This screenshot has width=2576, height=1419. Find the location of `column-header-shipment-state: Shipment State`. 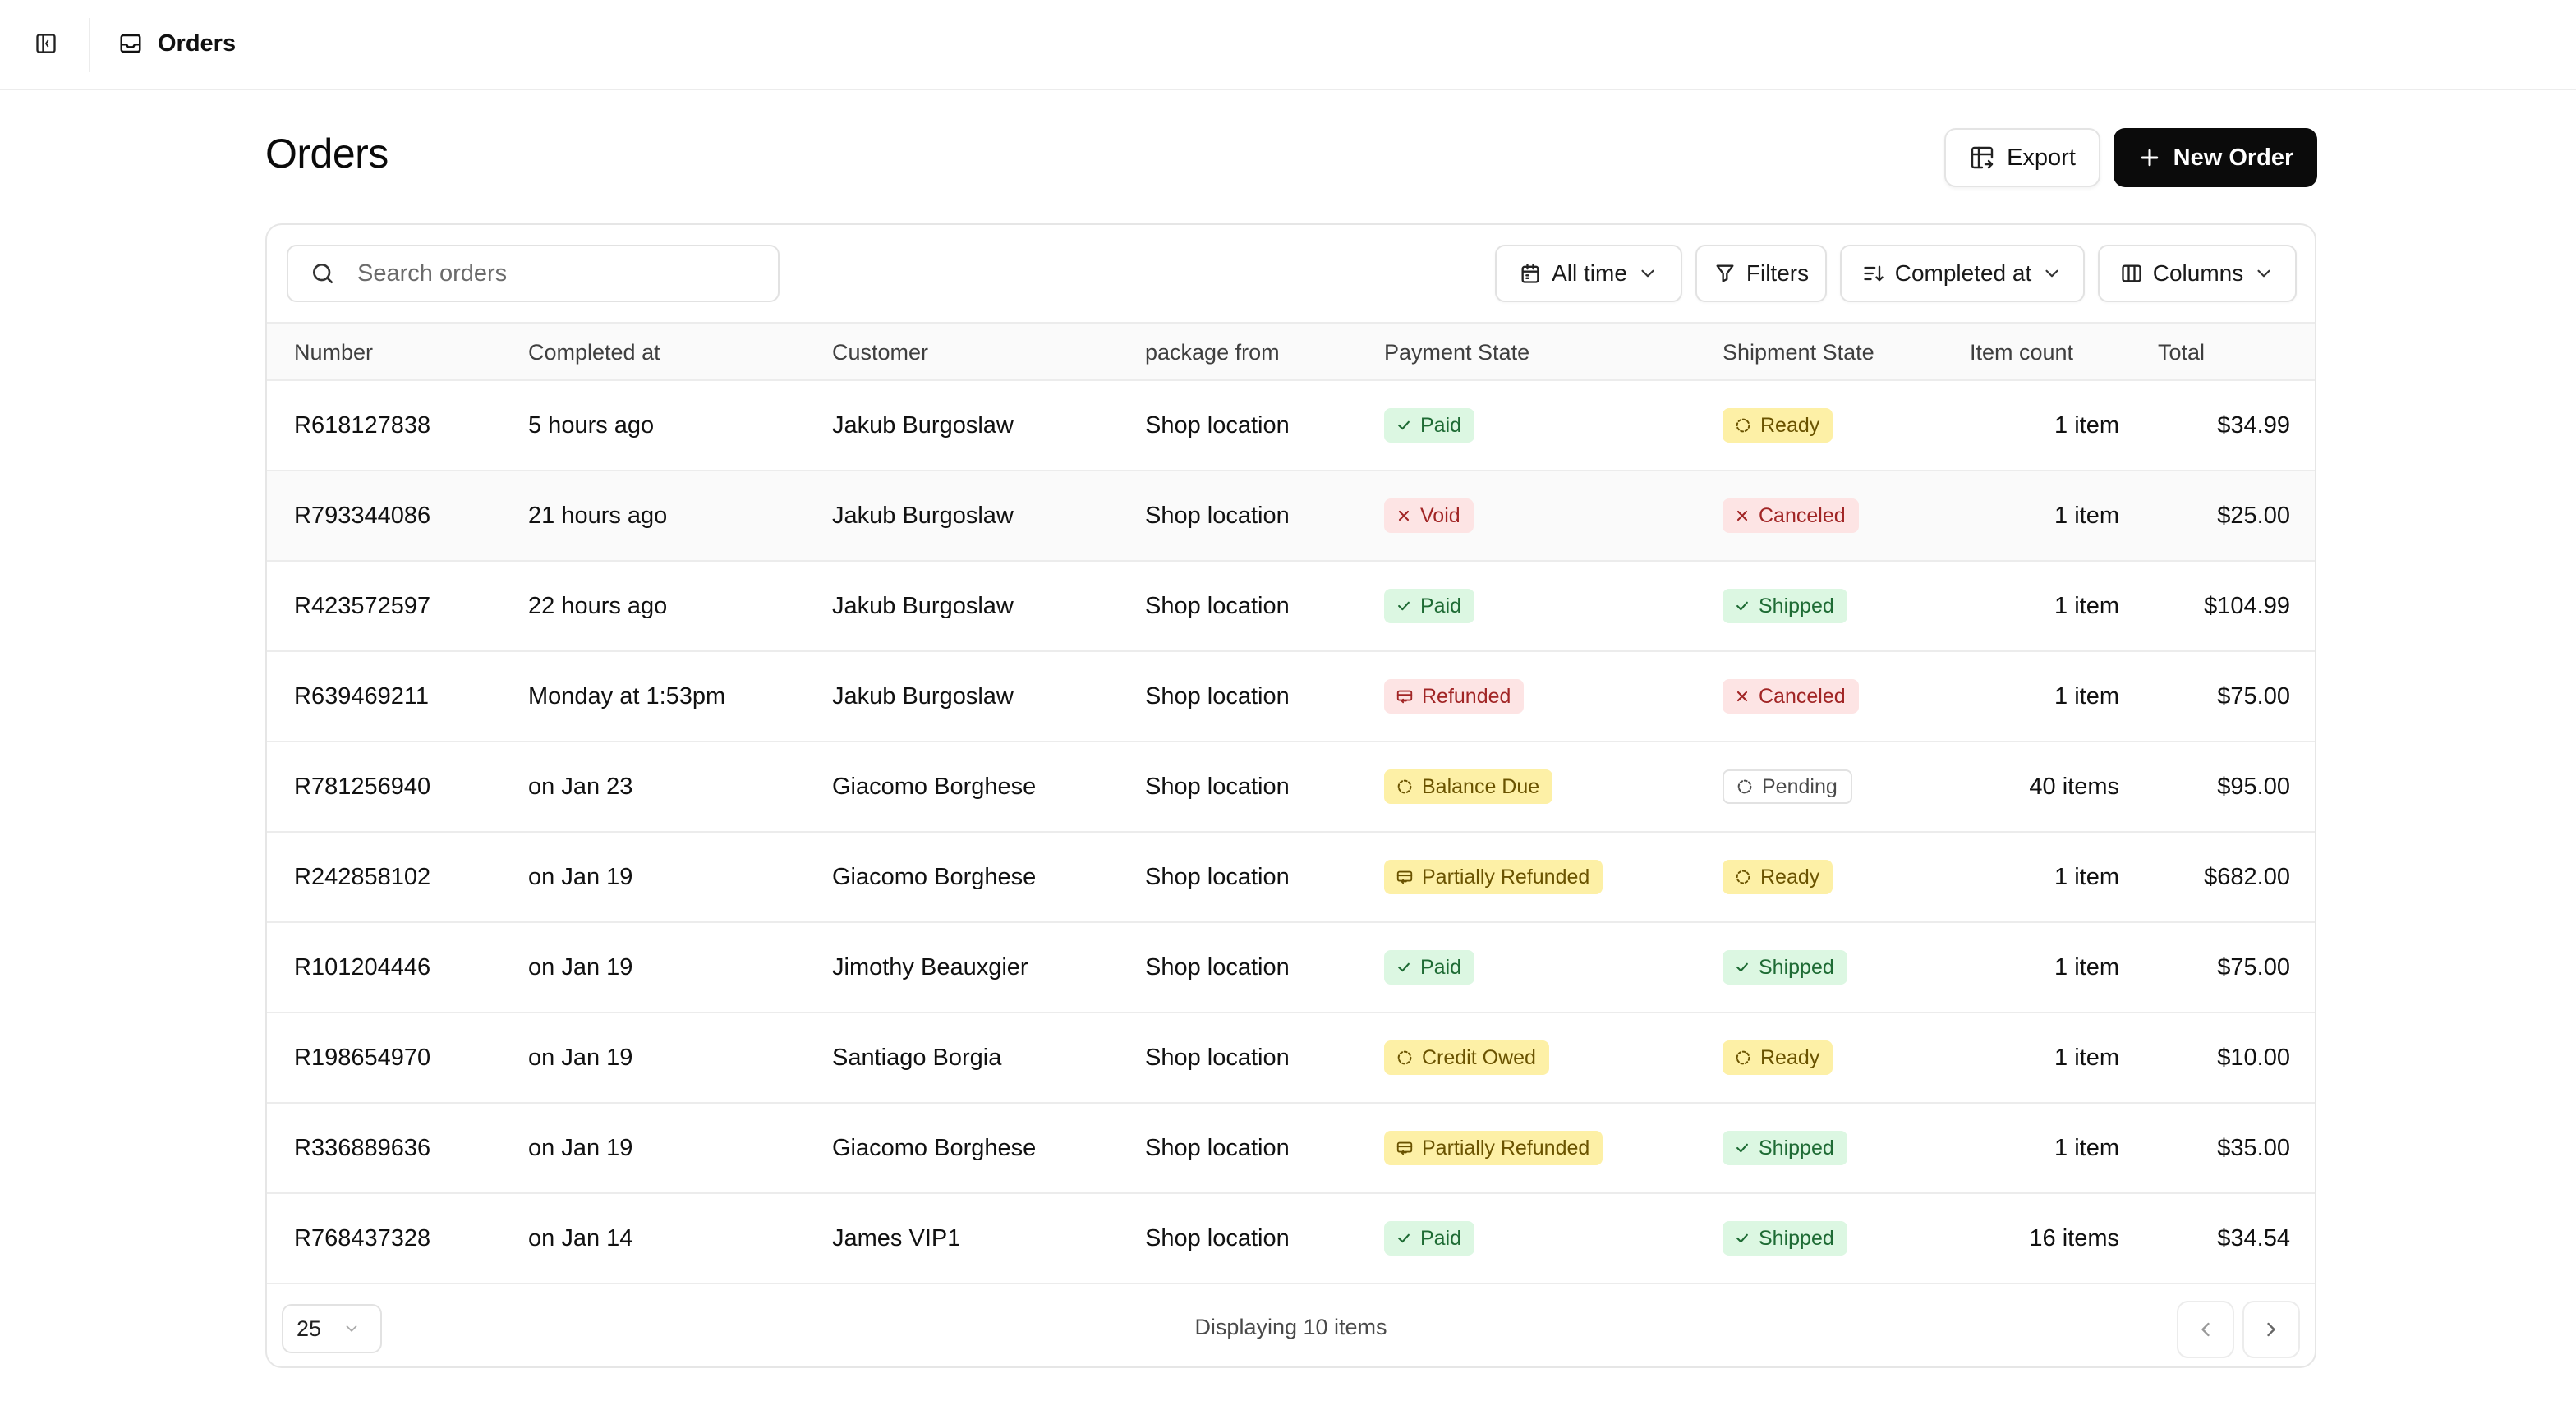

column-header-shipment-state: Shipment State is located at coordinates (1799, 352).